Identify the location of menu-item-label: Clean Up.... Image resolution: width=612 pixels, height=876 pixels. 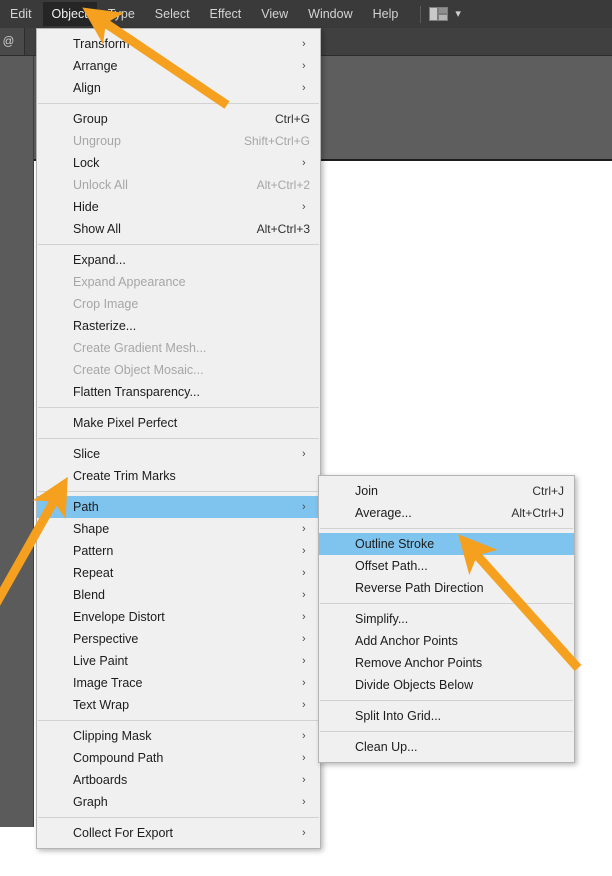
(386, 747).